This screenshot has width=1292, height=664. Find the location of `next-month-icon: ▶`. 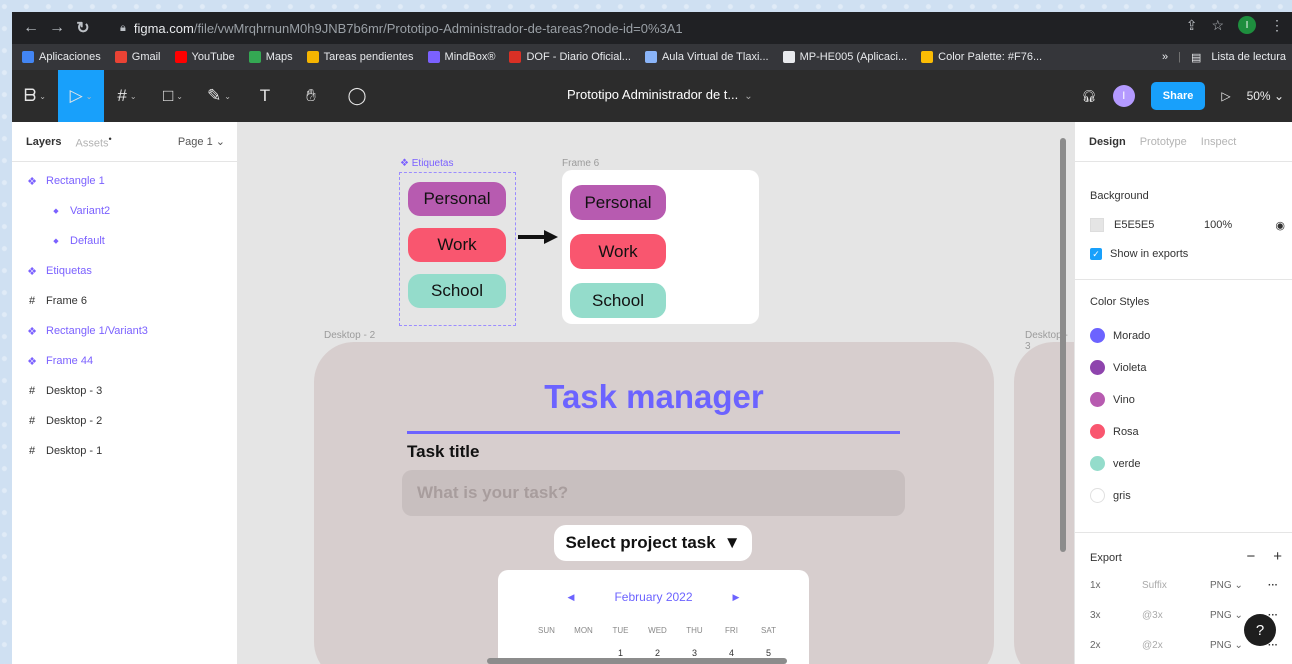

next-month-icon: ▶ is located at coordinates (736, 597).